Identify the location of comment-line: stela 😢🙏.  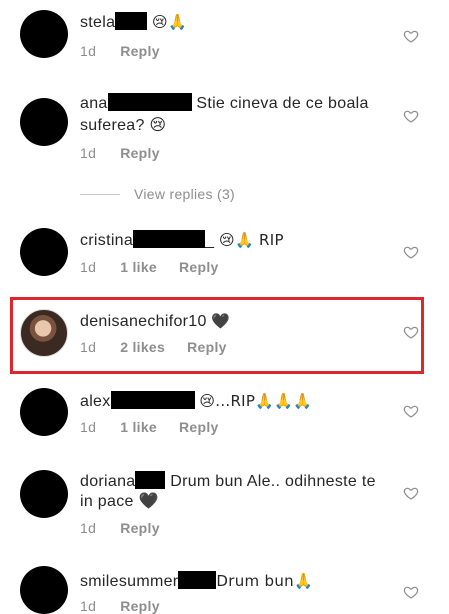
(240, 22).